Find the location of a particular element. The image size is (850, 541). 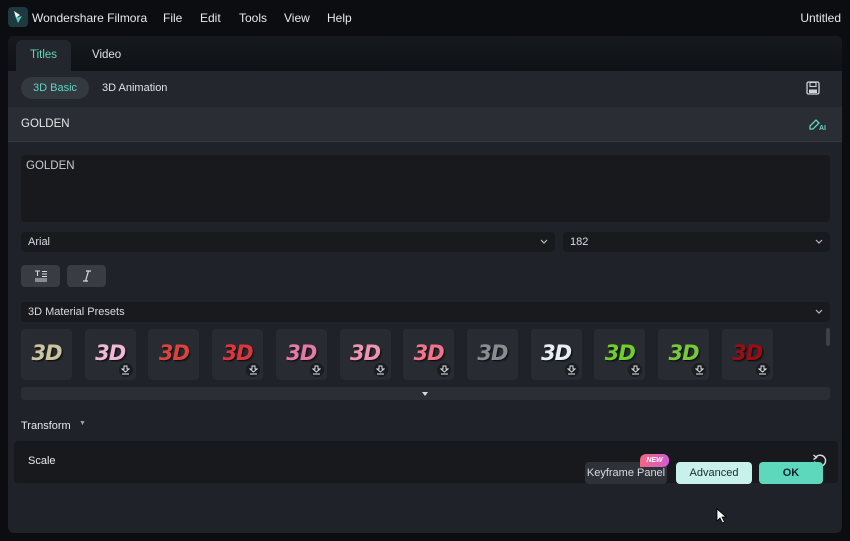

material-preset-coral-gradient: 3D is located at coordinates (429, 354).